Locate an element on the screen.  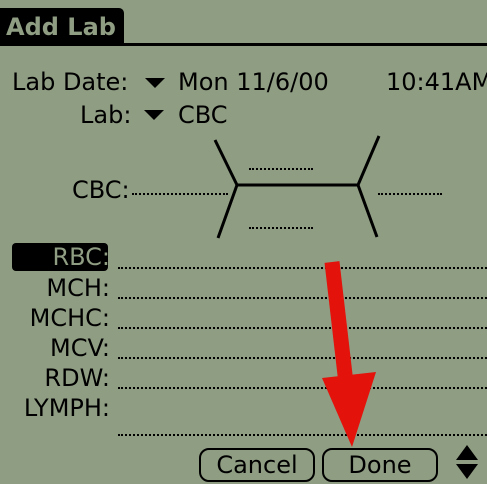
red-arrow-annotation is located at coordinates (349, 354).